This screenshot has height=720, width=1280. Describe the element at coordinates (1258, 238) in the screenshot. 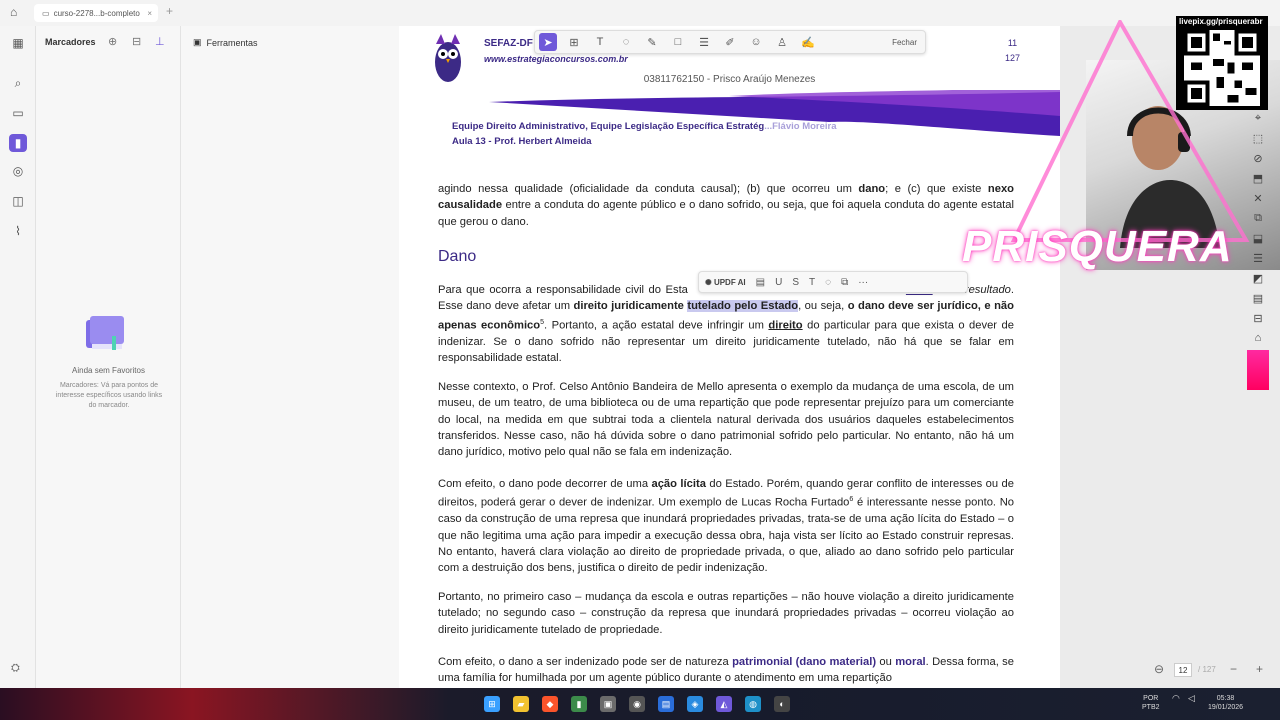

I see `right-tool-icon-7: ⬓` at that location.